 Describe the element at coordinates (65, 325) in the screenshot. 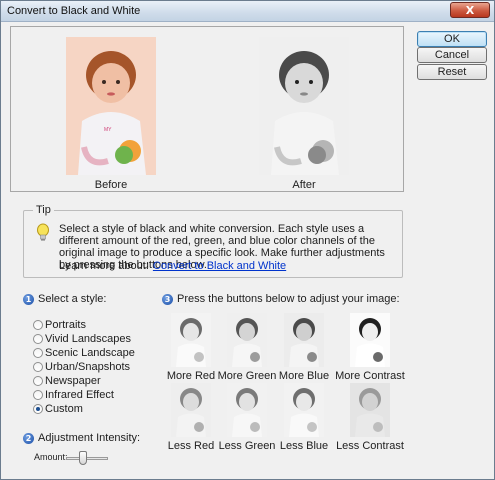

I see `style-option-label: Portraits` at that location.